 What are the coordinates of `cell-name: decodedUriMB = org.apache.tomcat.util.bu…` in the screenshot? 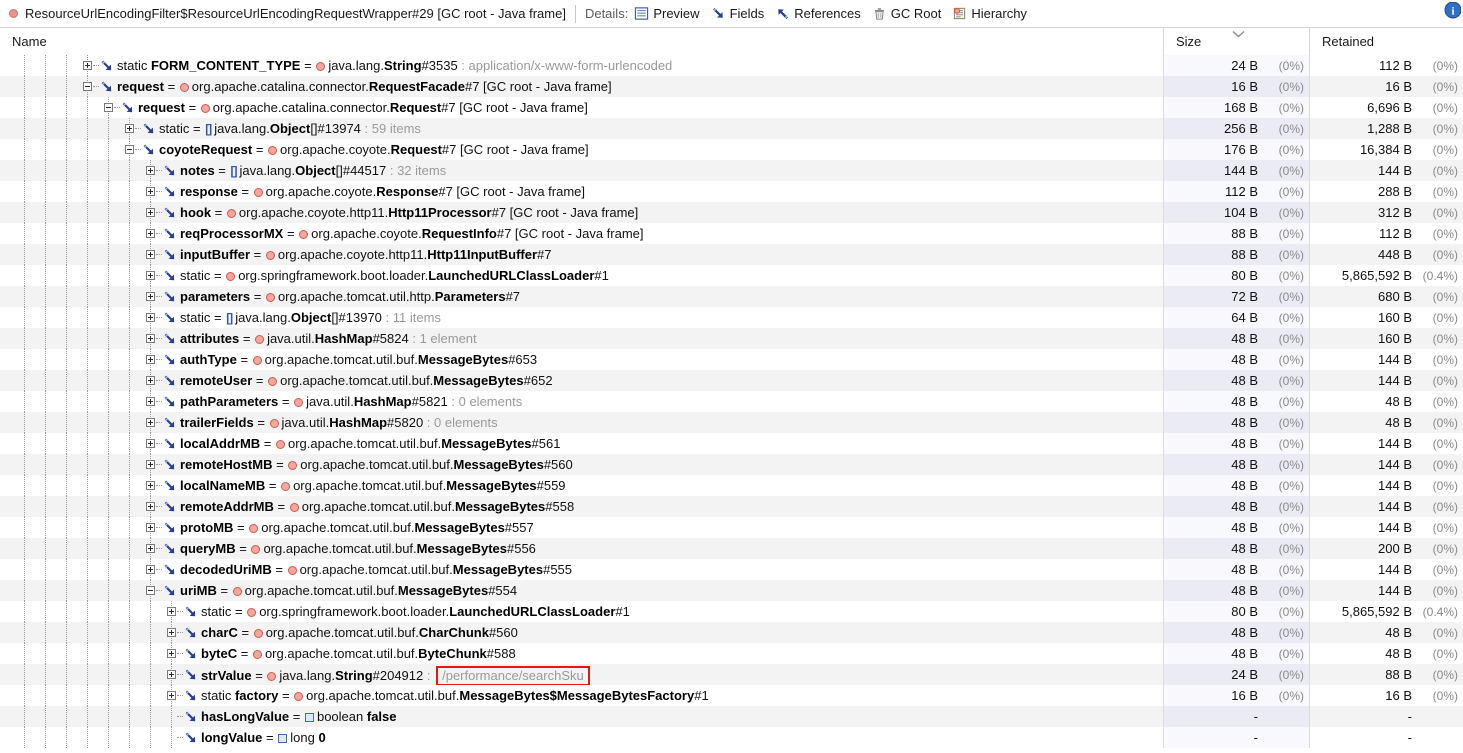 It's located at (582, 569).